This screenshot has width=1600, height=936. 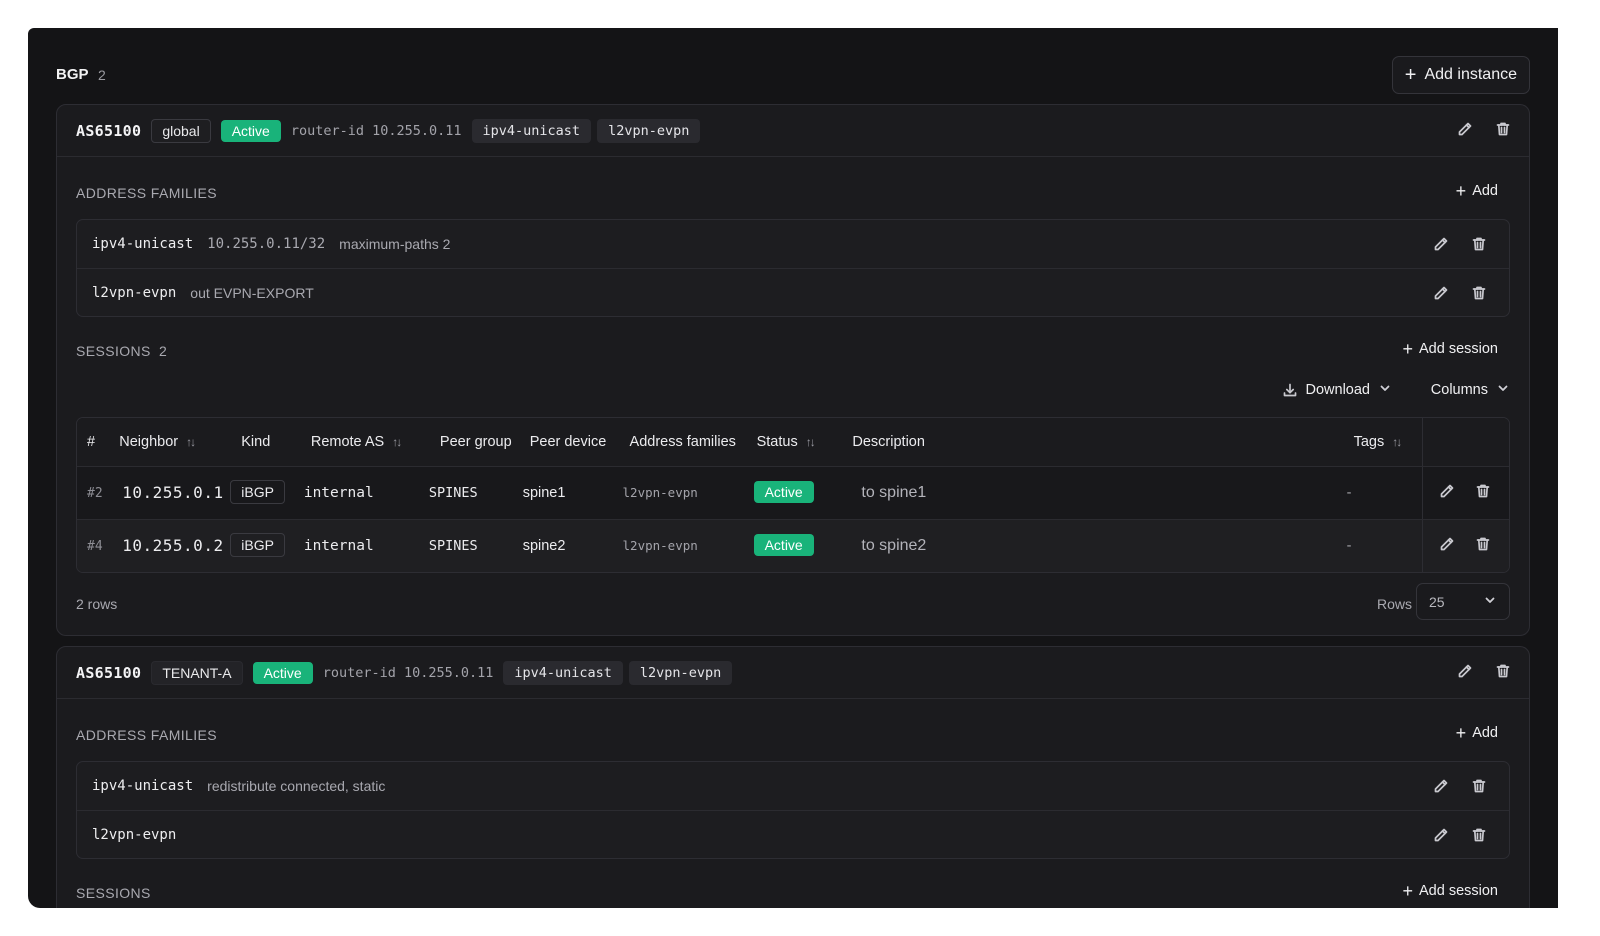 What do you see at coordinates (793, 893) in the screenshot?
I see `sessions-section-header: SESSIONS + Add session` at bounding box center [793, 893].